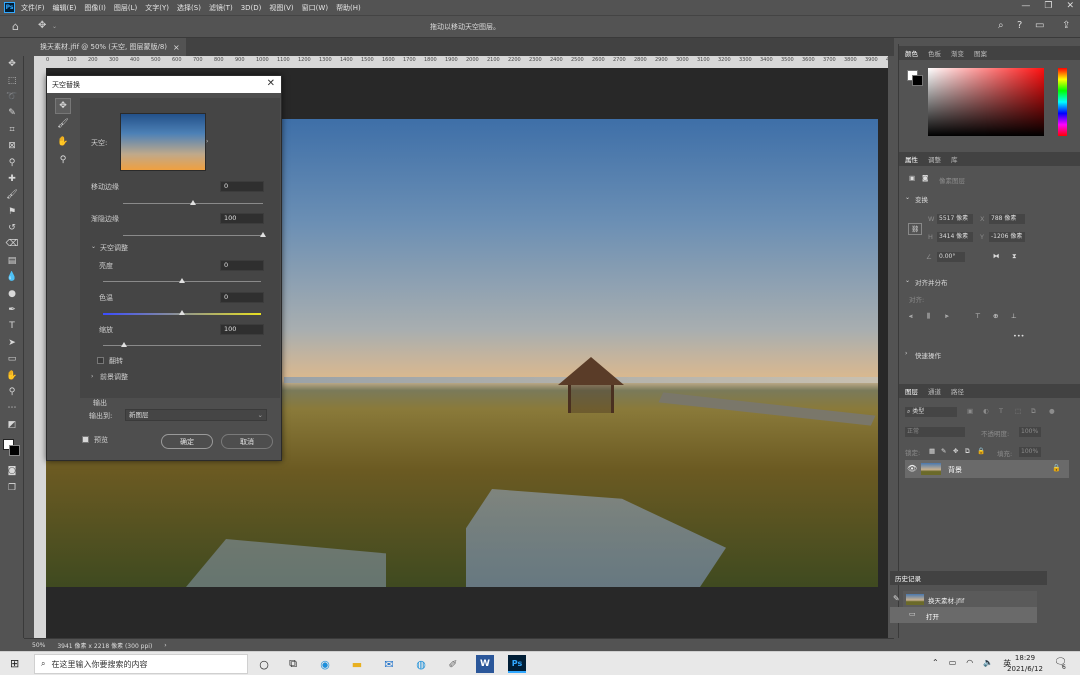  Describe the element at coordinates (12, 212) in the screenshot. I see `clone-stamp-tool-icon: ⚑` at that location.